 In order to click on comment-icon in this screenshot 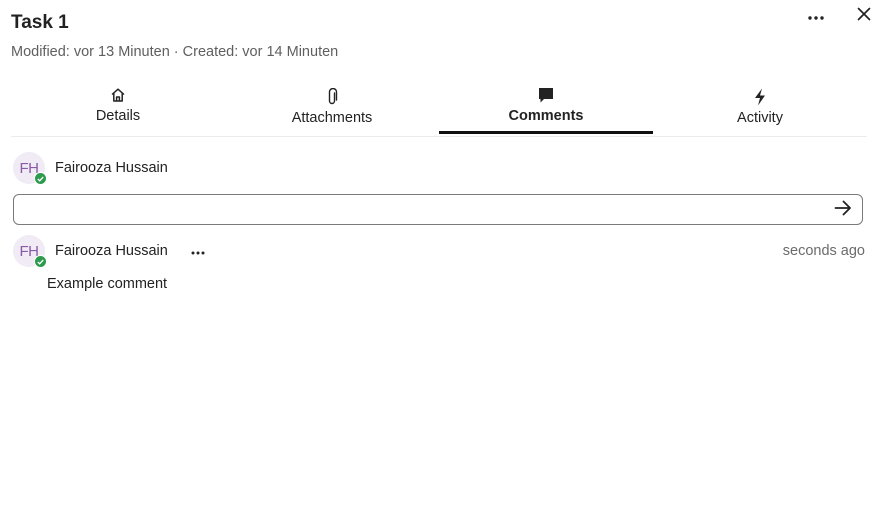, I will do `click(546, 95)`.